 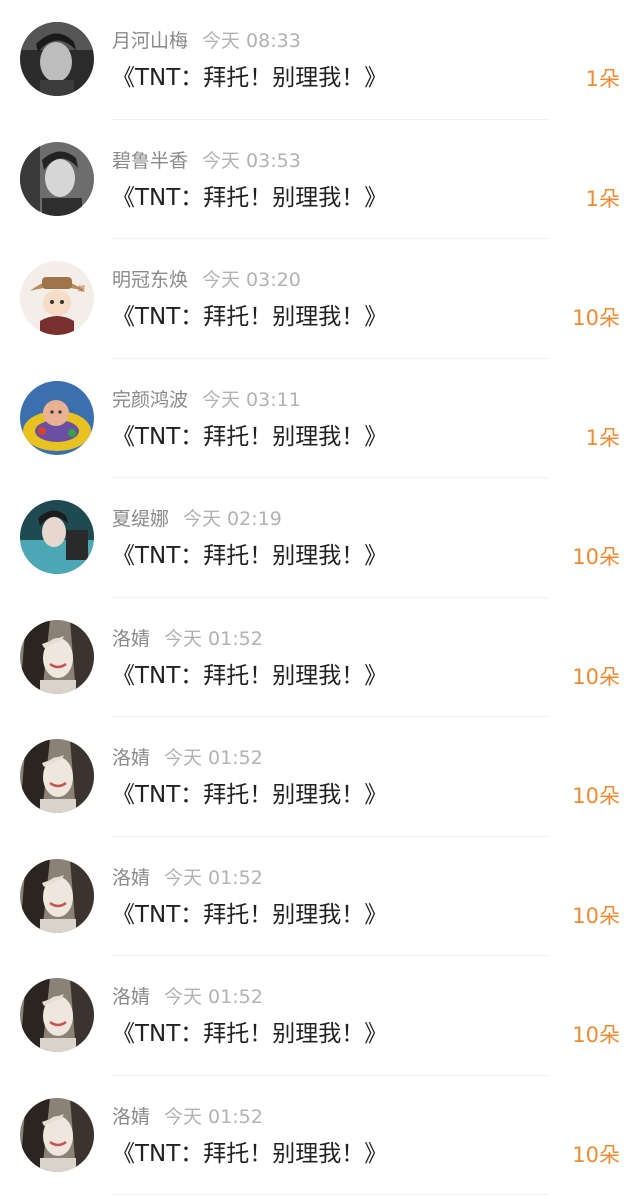 I want to click on meta-line: 完颜鸿波 今天 03:11, so click(x=206, y=400).